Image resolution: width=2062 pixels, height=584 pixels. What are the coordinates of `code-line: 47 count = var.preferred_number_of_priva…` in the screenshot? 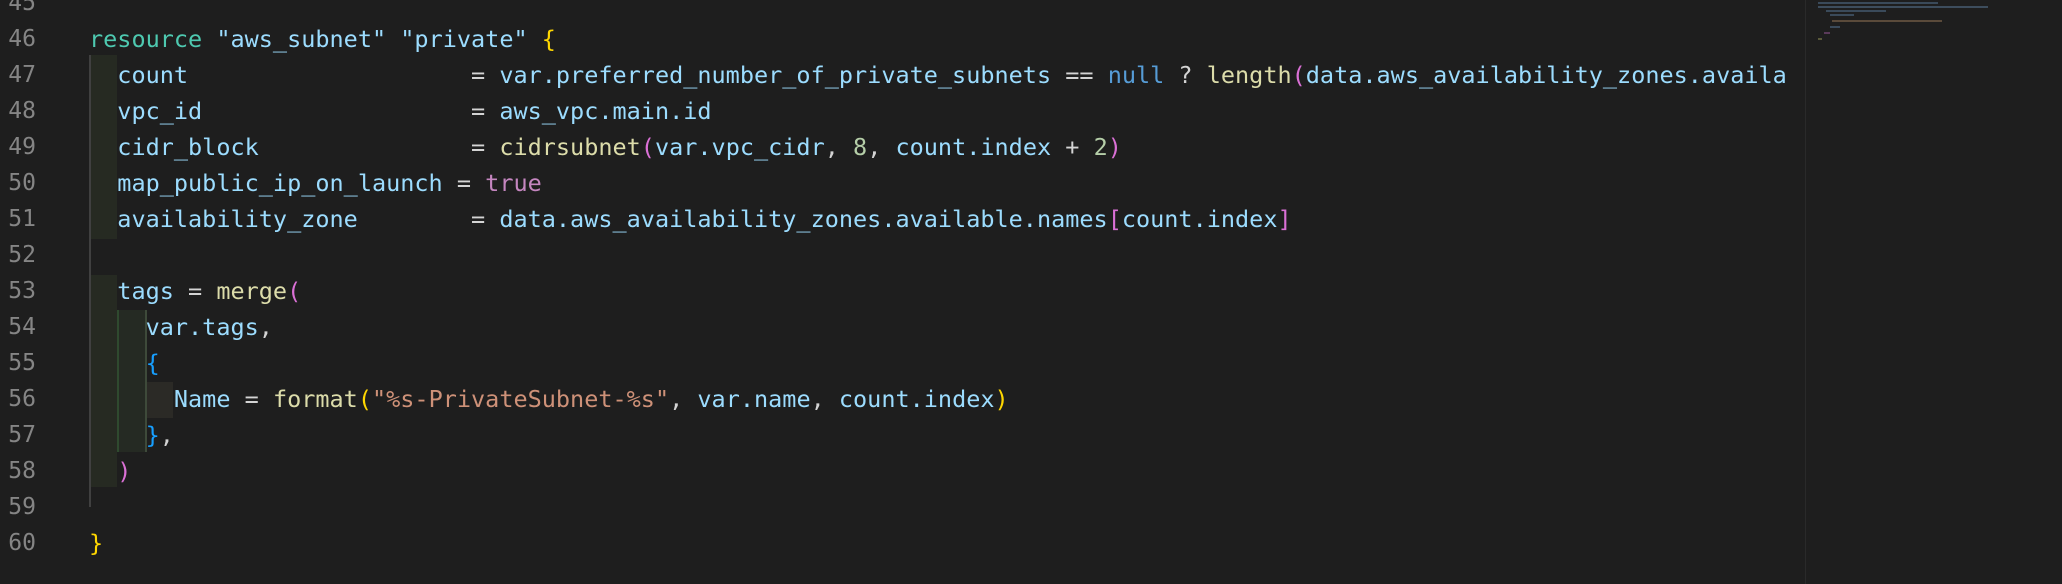 It's located at (902, 75).